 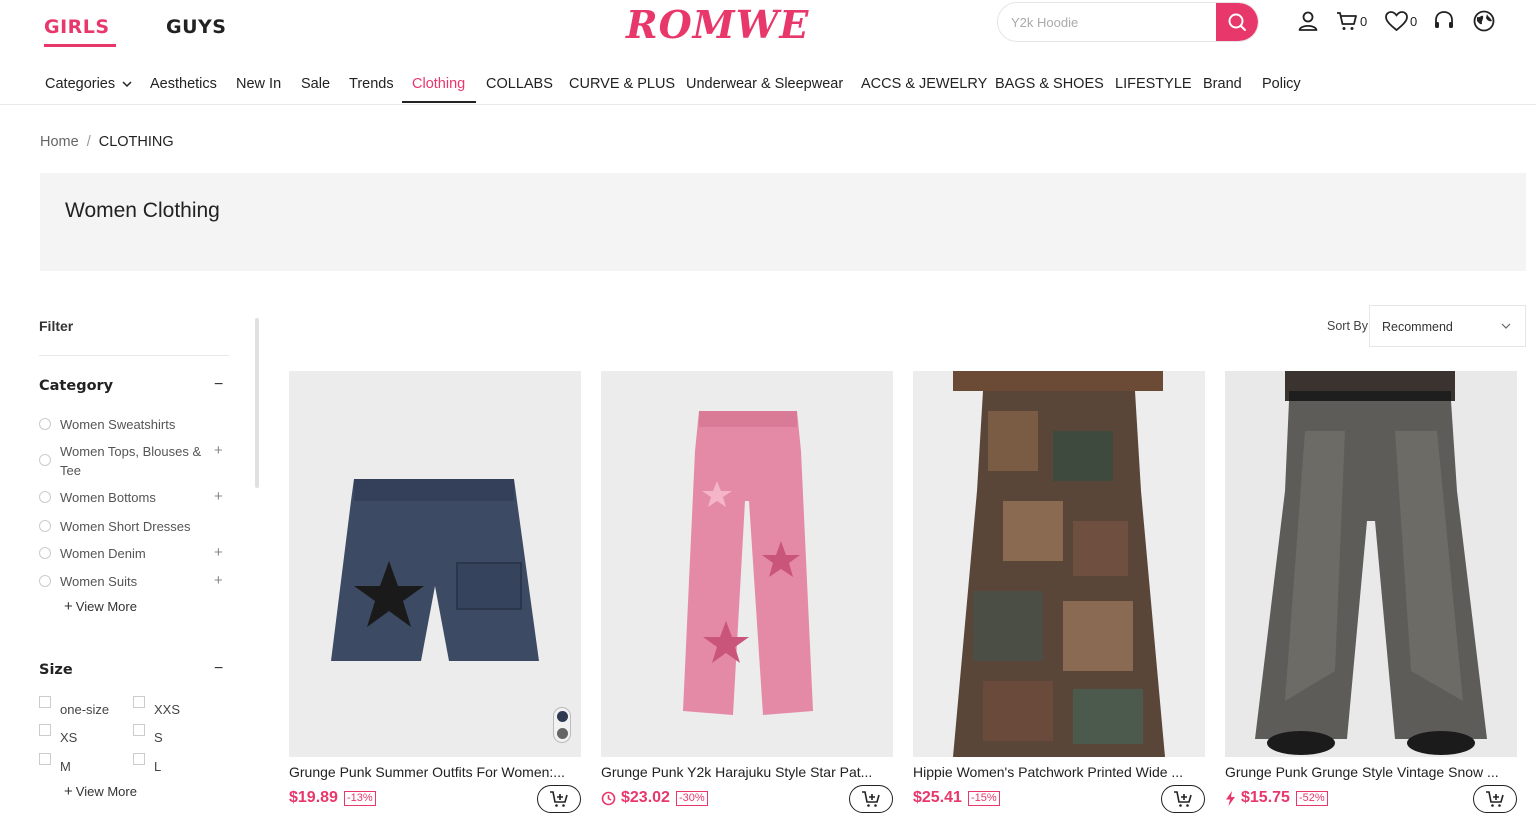 I want to click on product-price: $19.89, so click(x=313, y=797).